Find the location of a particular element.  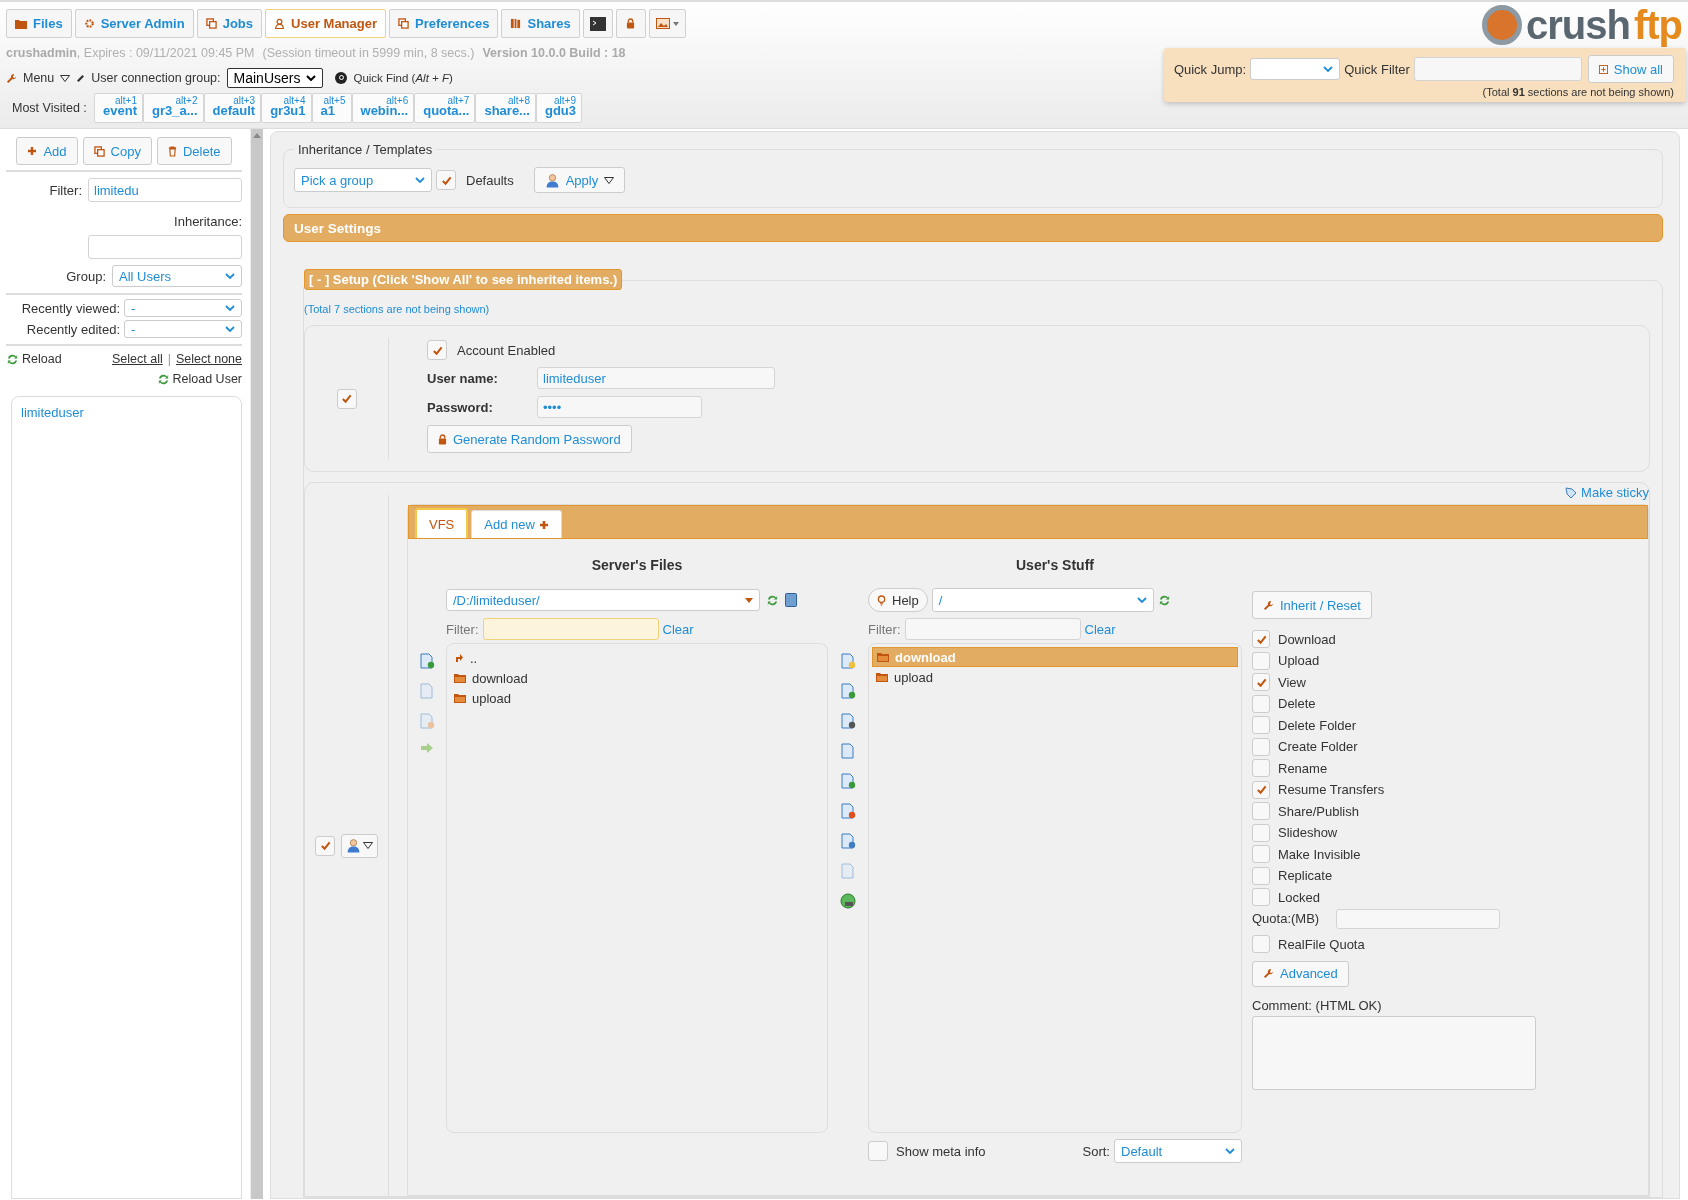

most-visited-button: alt+4 gr3u1 is located at coordinates (286, 108).